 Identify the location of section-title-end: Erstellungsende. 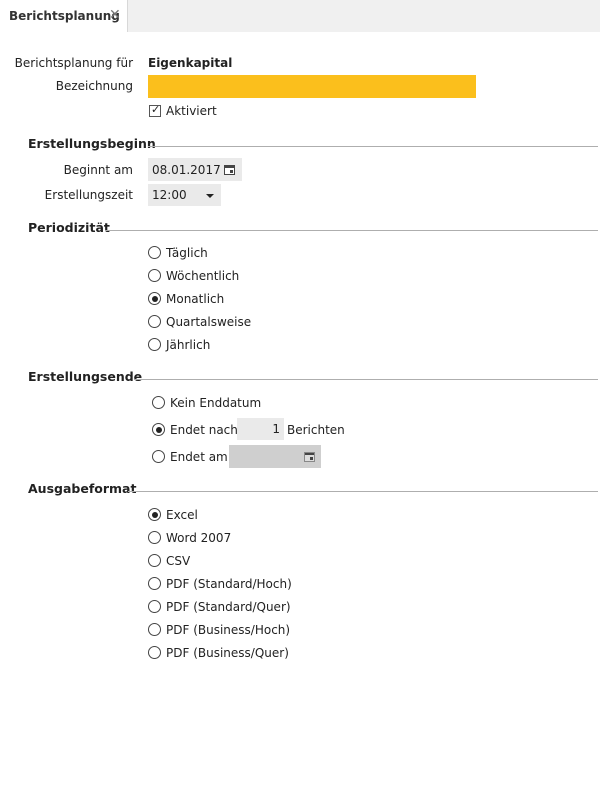
(85, 376).